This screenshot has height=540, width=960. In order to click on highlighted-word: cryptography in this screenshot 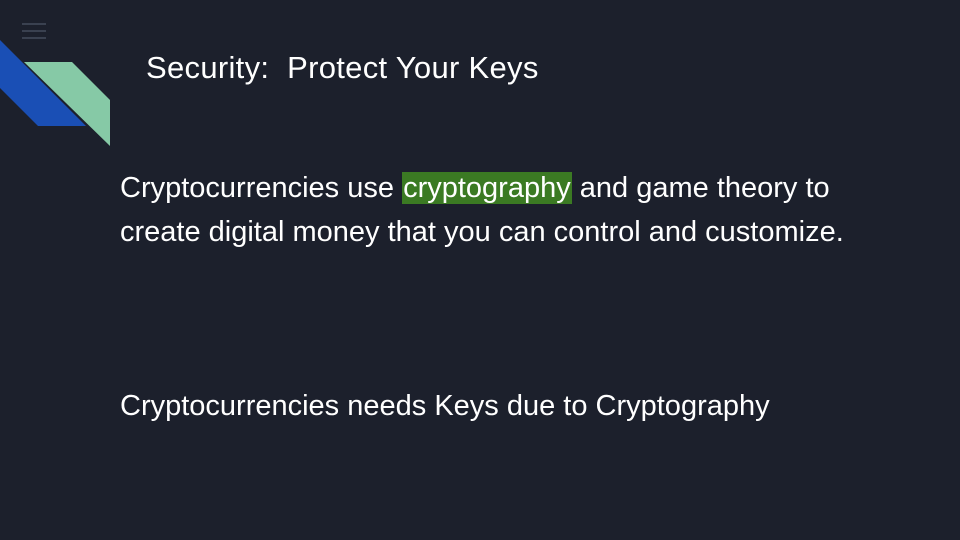, I will do `click(487, 188)`.